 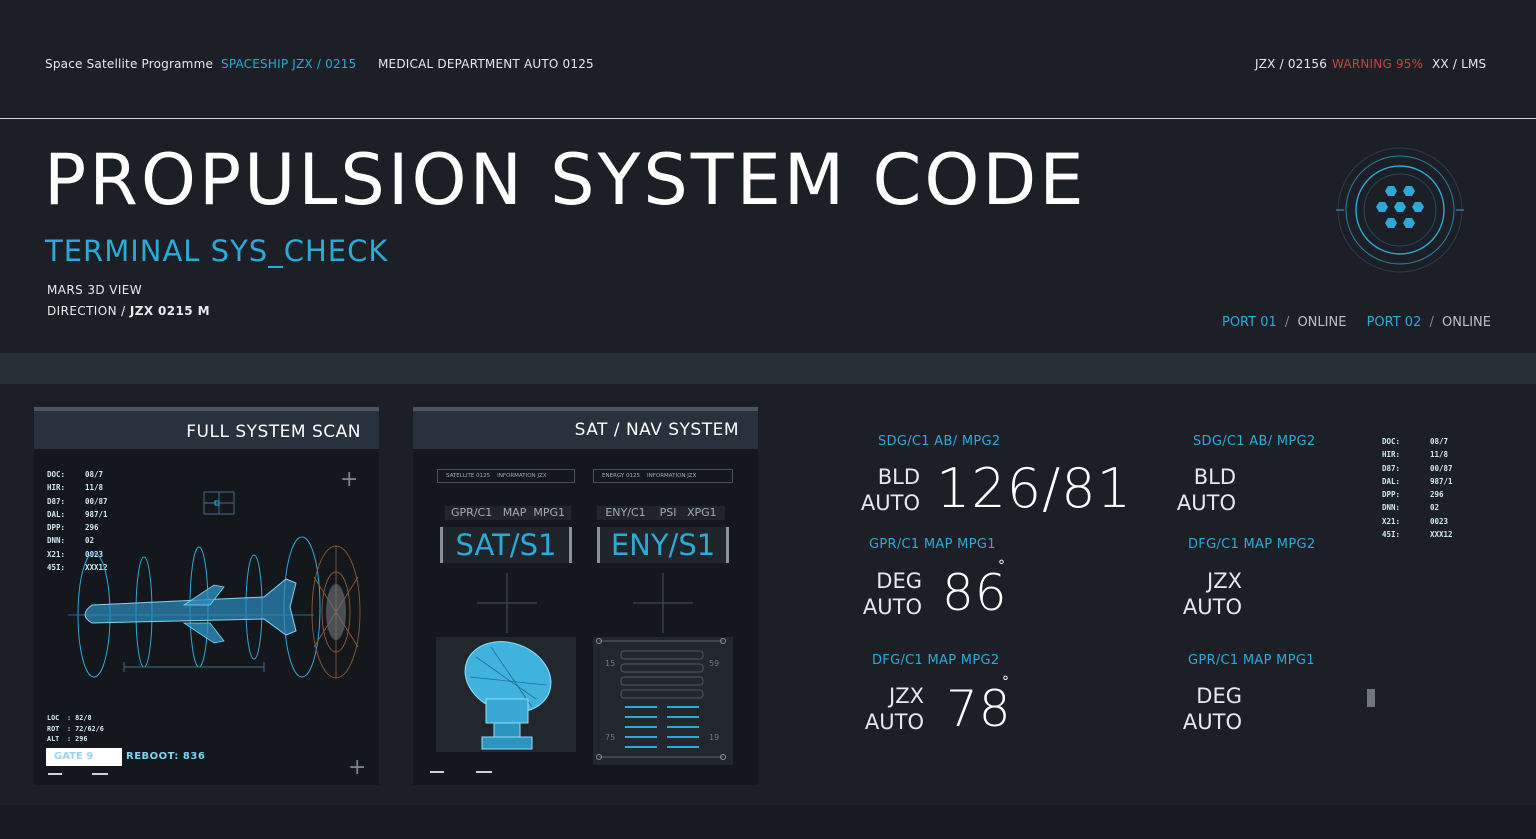 I want to click on stat-row: D87: 00/87, so click(x=1417, y=468).